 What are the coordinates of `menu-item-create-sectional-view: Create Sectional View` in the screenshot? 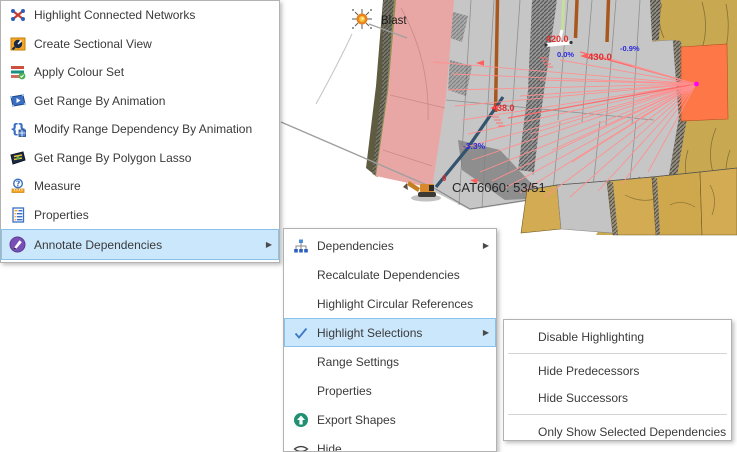 It's located at (140, 44).